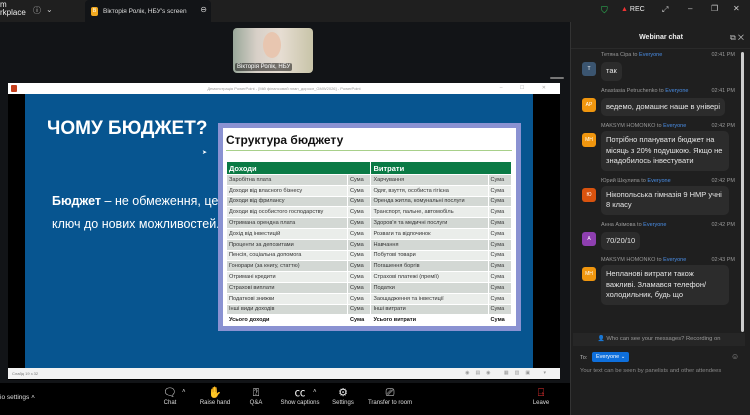 Image resolution: width=750 pixels, height=415 pixels. What do you see at coordinates (184, 392) in the screenshot?
I see `chat-options-caret: ˄` at bounding box center [184, 392].